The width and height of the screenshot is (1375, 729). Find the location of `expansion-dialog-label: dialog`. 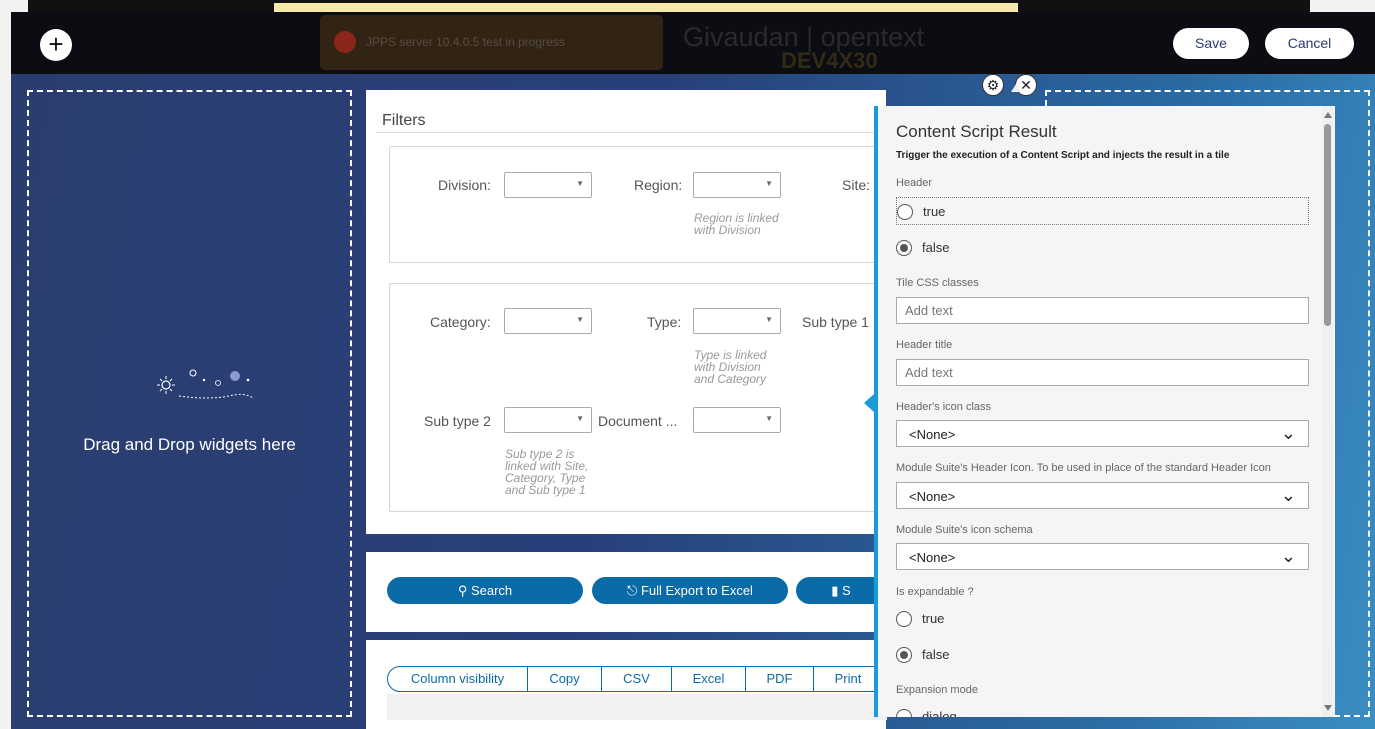

expansion-dialog-label: dialog is located at coordinates (939, 713).